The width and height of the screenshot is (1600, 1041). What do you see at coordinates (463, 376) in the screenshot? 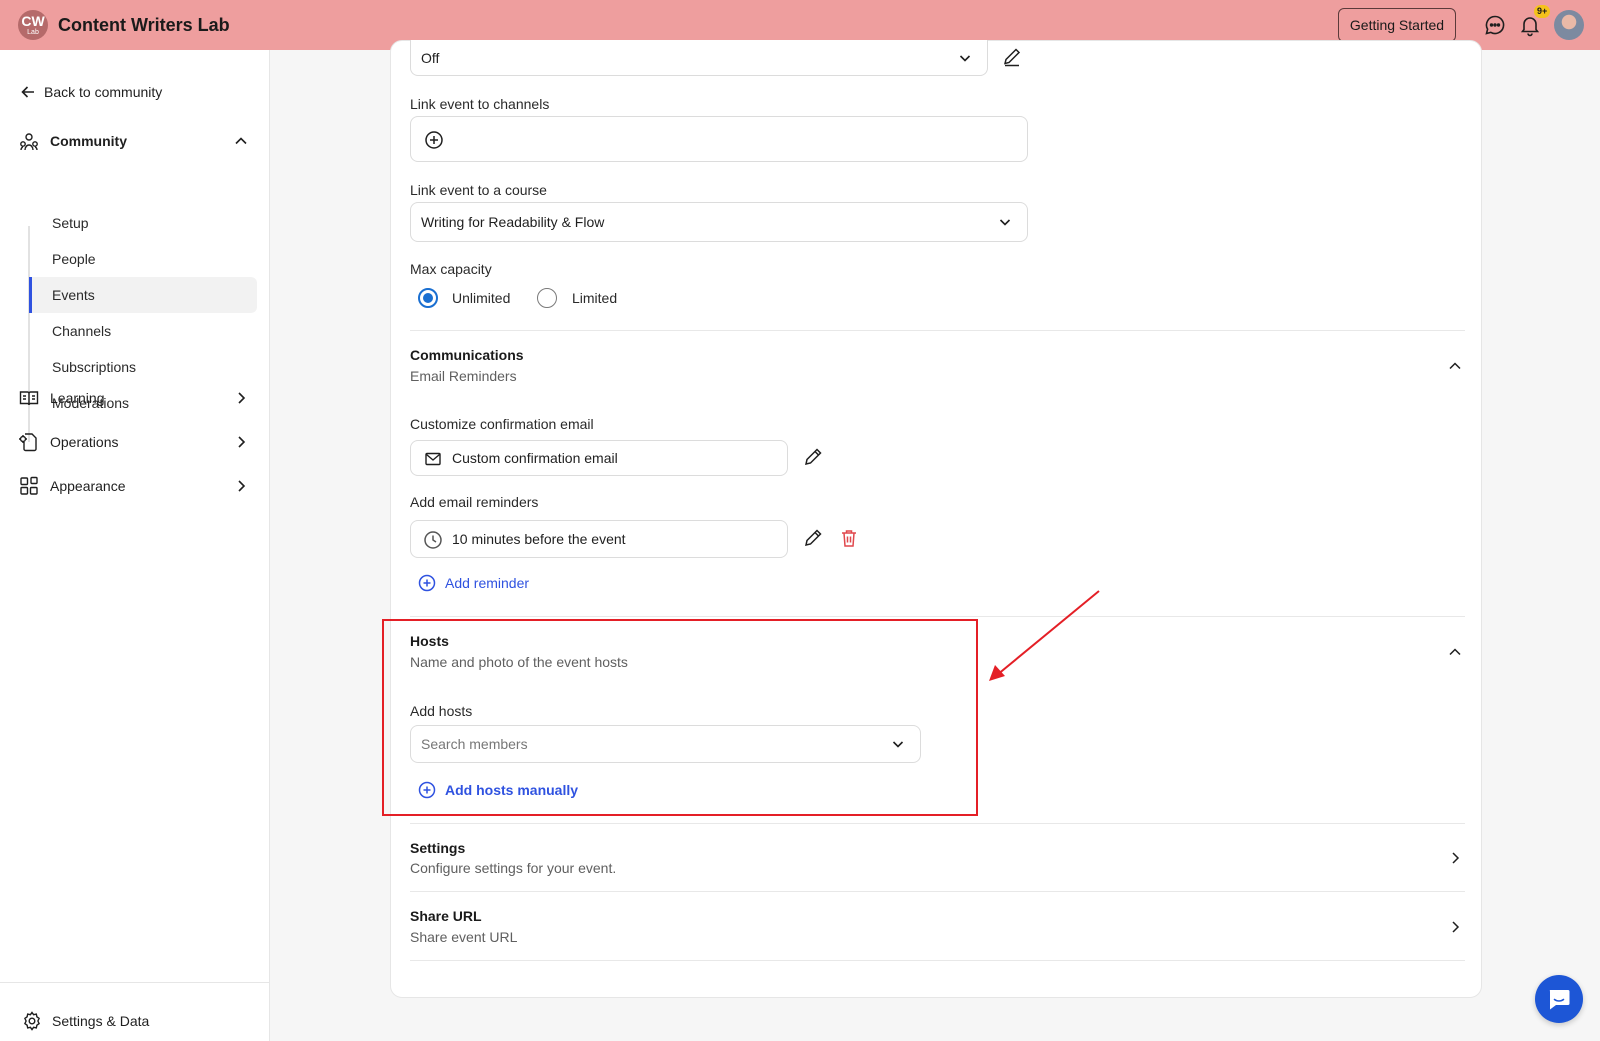
I see `communications-subtitle: Email Reminders` at bounding box center [463, 376].